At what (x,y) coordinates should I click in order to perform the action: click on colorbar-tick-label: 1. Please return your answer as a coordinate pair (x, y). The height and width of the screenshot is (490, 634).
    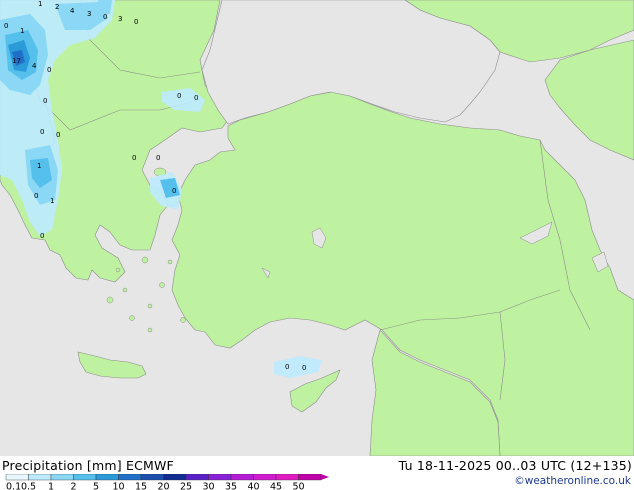
    Looking at the image, I should click on (51, 486).